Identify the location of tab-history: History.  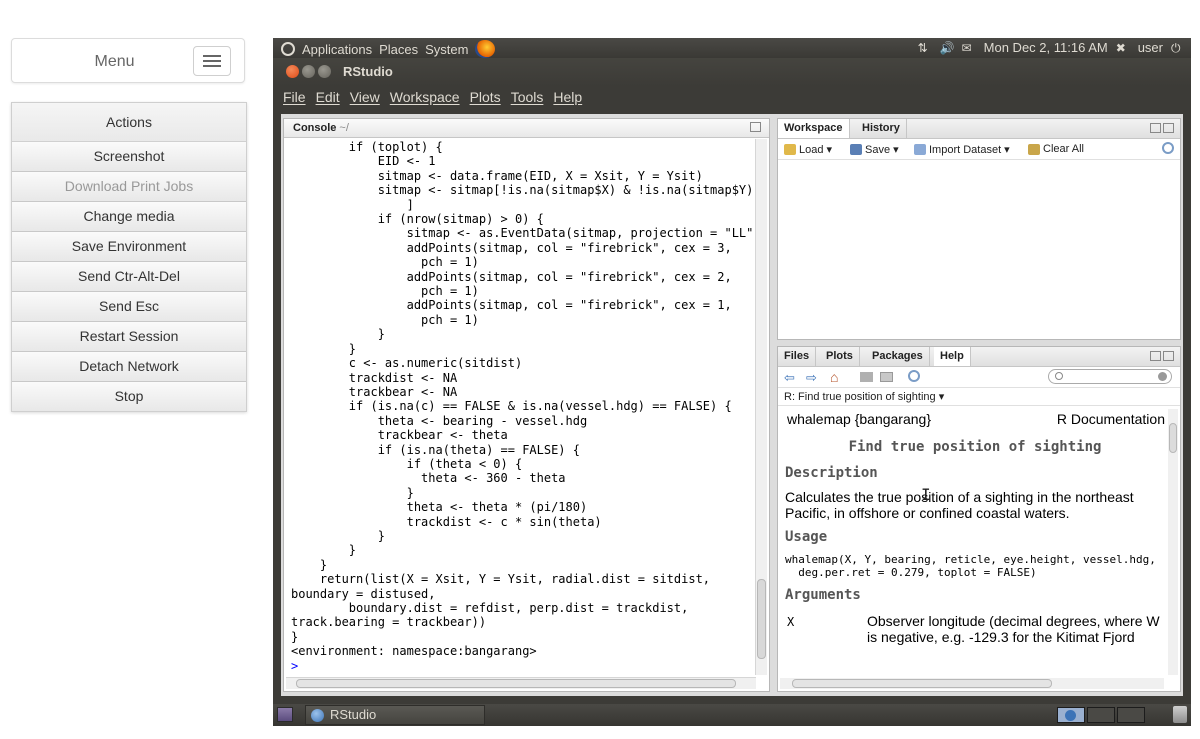
(881, 128).